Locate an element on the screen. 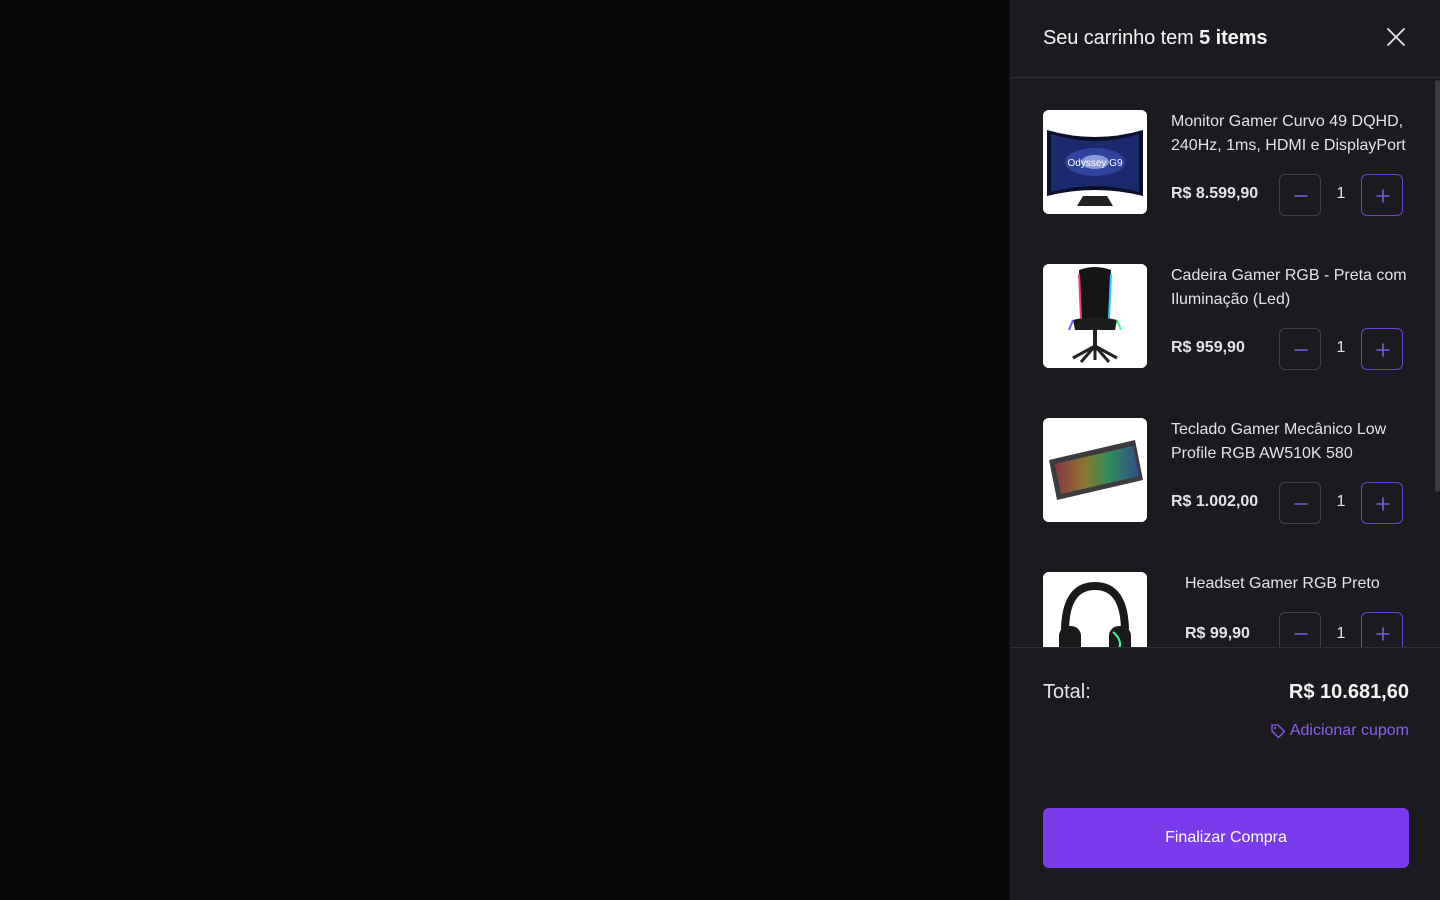 The image size is (1440, 900). cart-header: Seu carrinho tem 5 items is located at coordinates (1225, 39).